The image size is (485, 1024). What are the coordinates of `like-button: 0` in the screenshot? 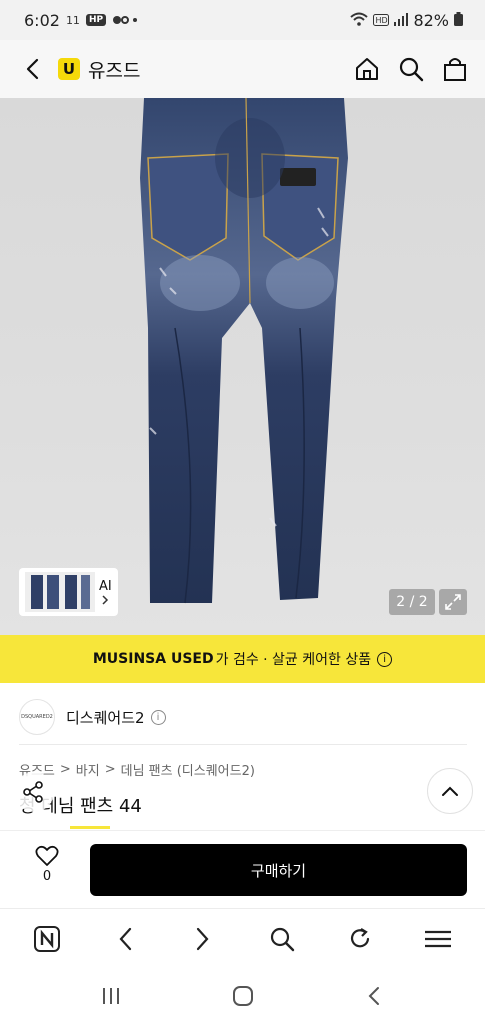 It's located at (47, 870).